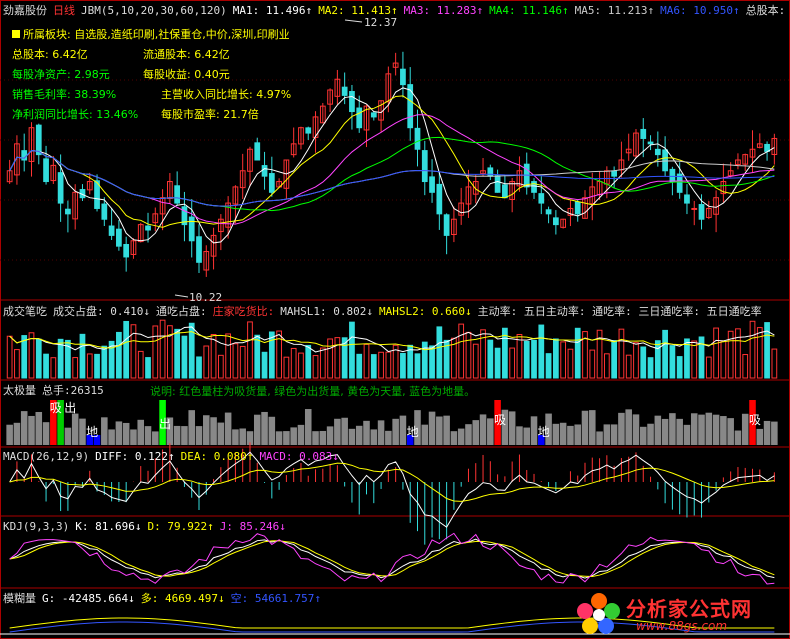  What do you see at coordinates (181, 296) in the screenshot?
I see `low-marker-line` at bounding box center [181, 296].